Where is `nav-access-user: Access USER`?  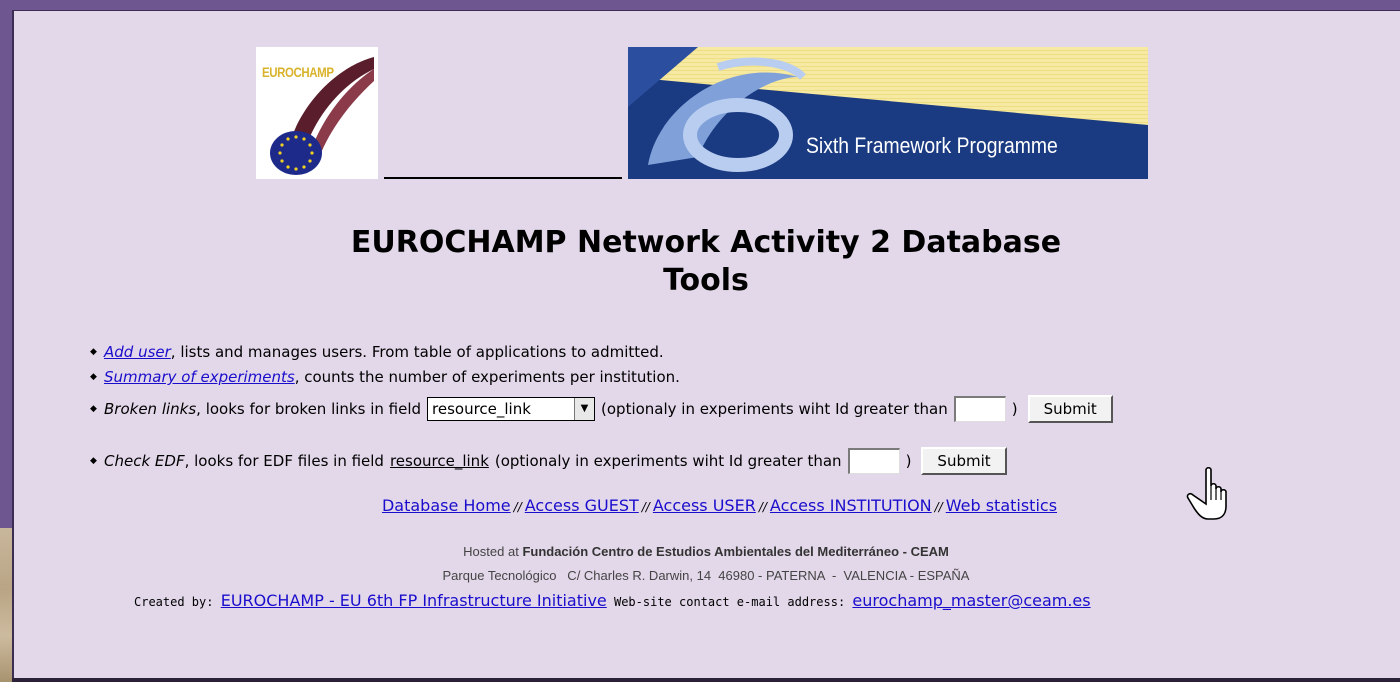 nav-access-user: Access USER is located at coordinates (704, 505).